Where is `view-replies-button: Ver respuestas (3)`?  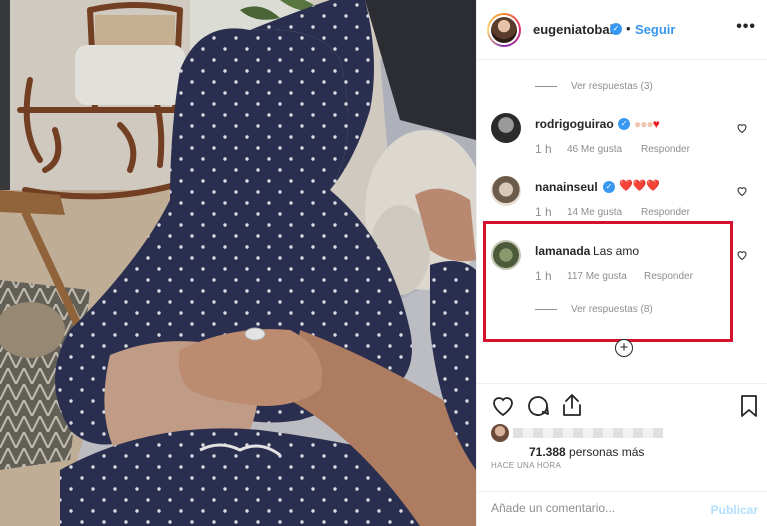 view-replies-button: Ver respuestas (3) is located at coordinates (594, 86).